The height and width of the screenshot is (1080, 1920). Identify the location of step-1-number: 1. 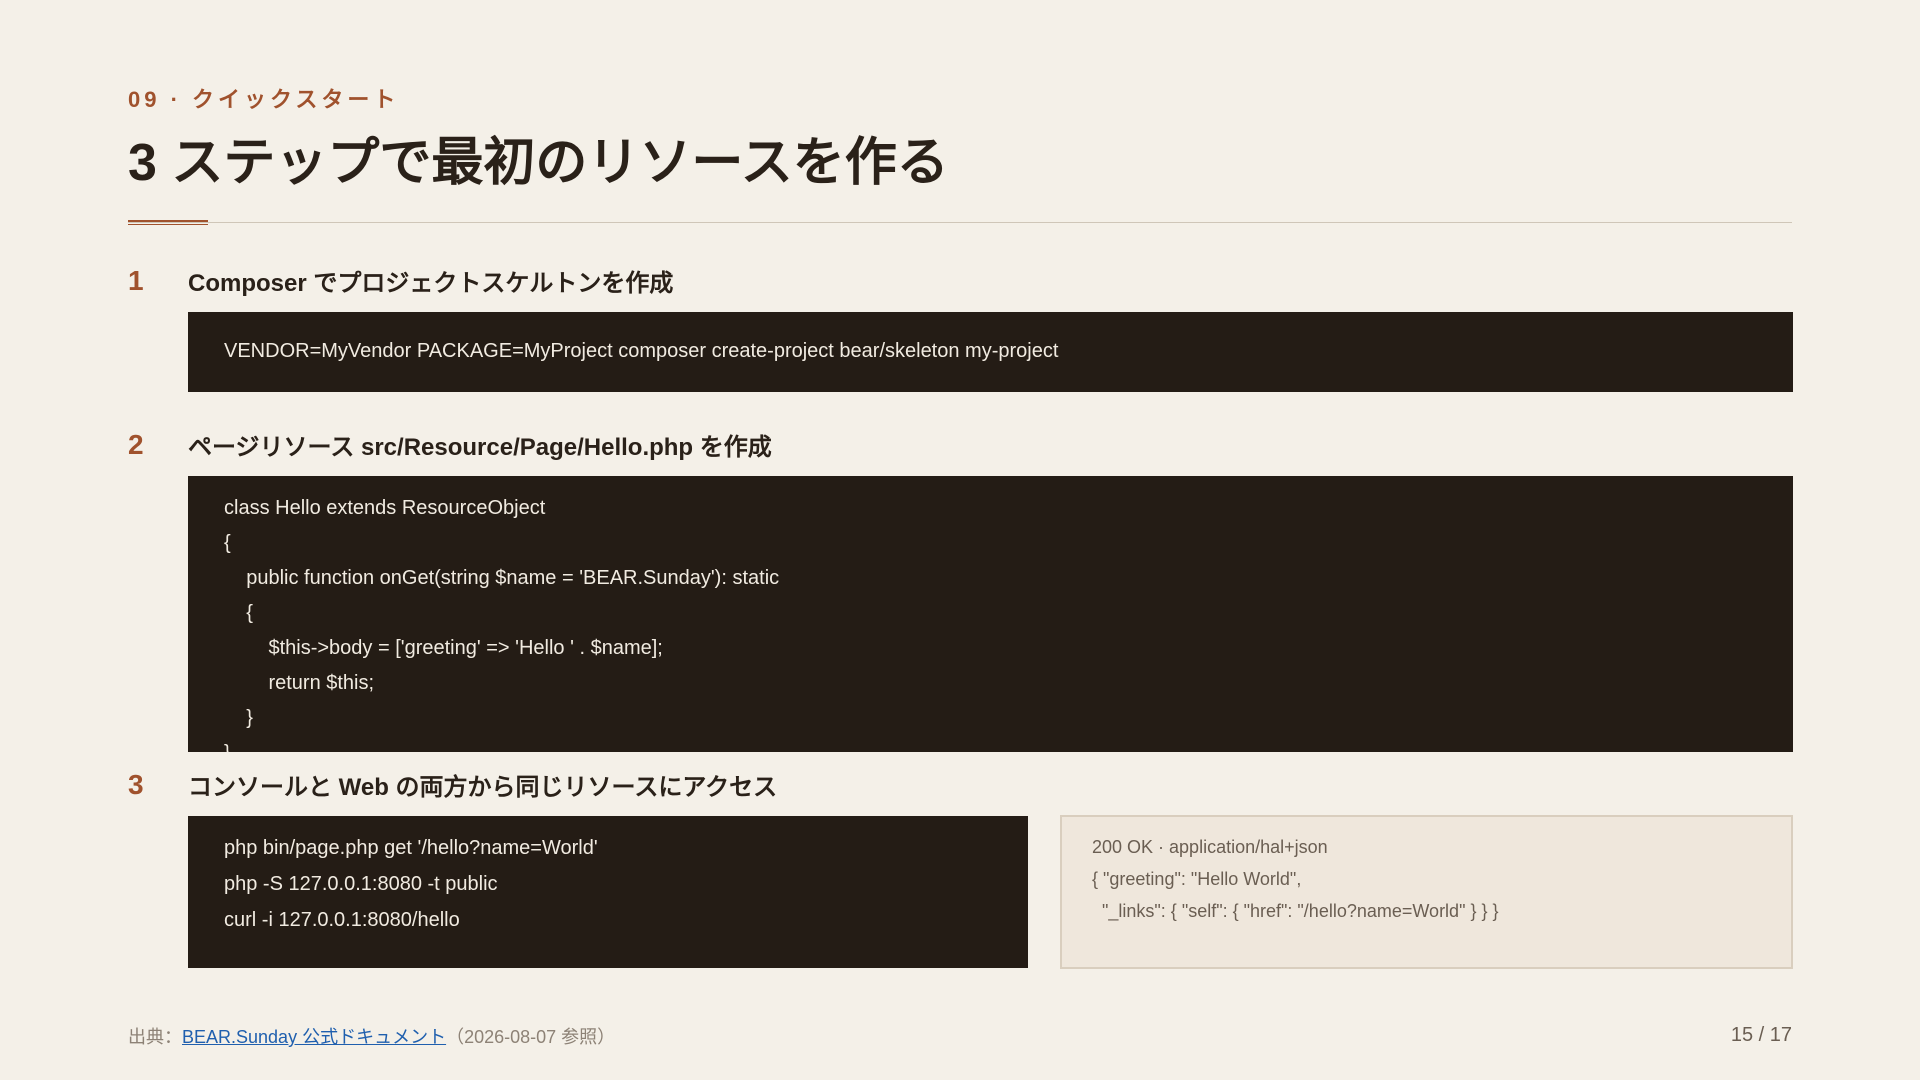
(136, 280).